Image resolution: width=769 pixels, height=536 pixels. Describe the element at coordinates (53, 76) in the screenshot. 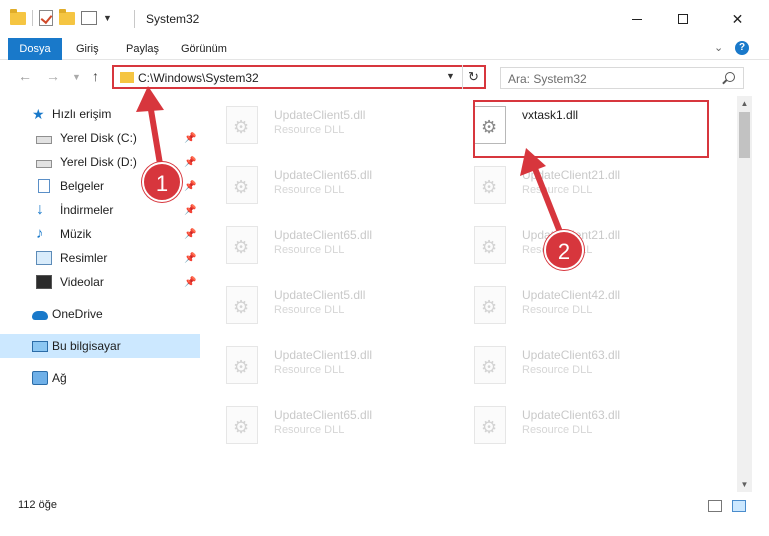

I see `forward-button: →` at that location.